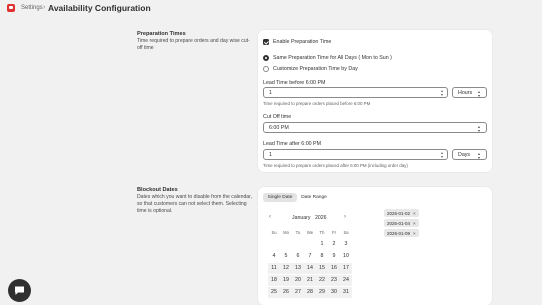 The height and width of the screenshot is (305, 542). I want to click on calendar-day: 6, so click(298, 256).